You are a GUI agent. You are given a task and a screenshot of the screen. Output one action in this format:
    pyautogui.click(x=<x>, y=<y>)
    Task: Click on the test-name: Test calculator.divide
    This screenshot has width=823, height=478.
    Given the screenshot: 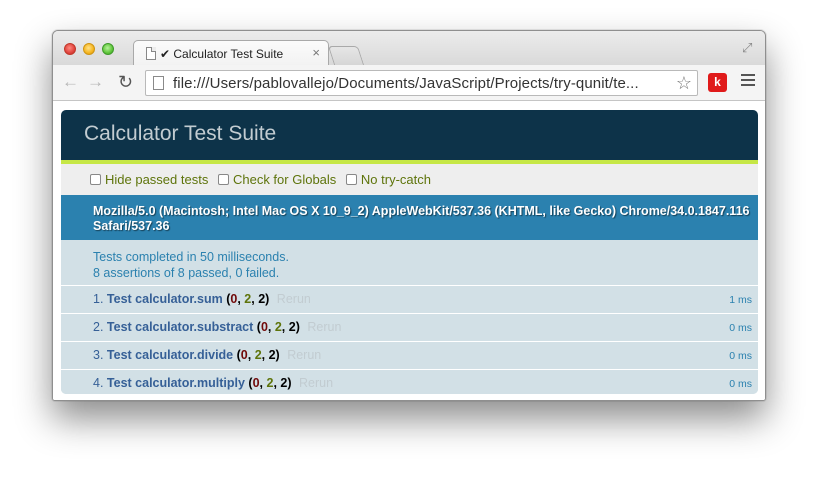 What is the action you would take?
    pyautogui.click(x=170, y=355)
    